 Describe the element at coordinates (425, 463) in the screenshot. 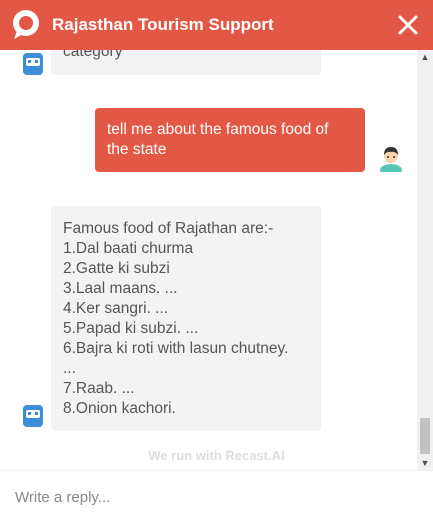

I see `scroll-down-icon: ▼` at that location.